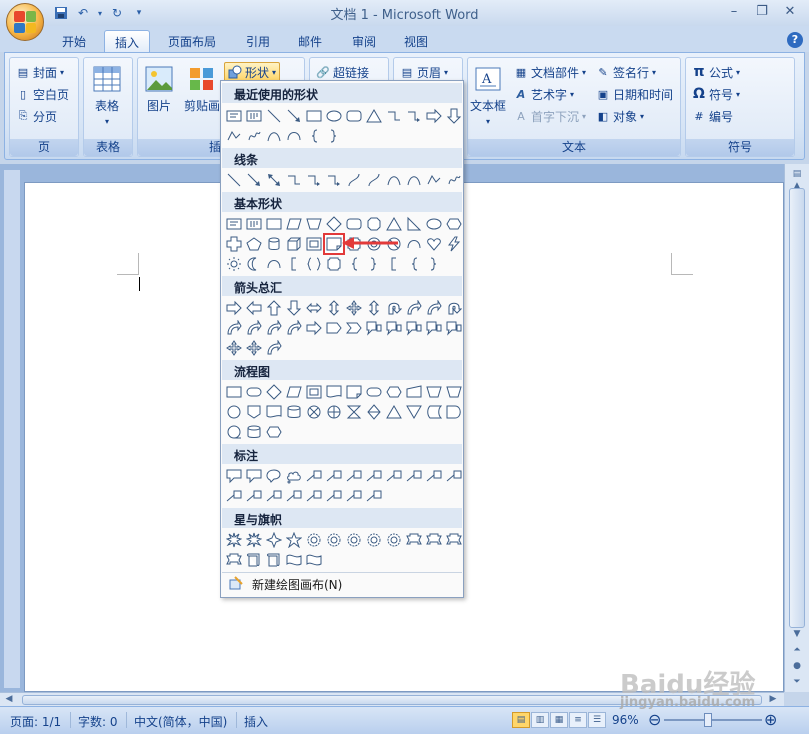 This screenshot has height=734, width=809. Describe the element at coordinates (544, 94) in the screenshot. I see `wordart-button: A 艺术字 ▾` at that location.